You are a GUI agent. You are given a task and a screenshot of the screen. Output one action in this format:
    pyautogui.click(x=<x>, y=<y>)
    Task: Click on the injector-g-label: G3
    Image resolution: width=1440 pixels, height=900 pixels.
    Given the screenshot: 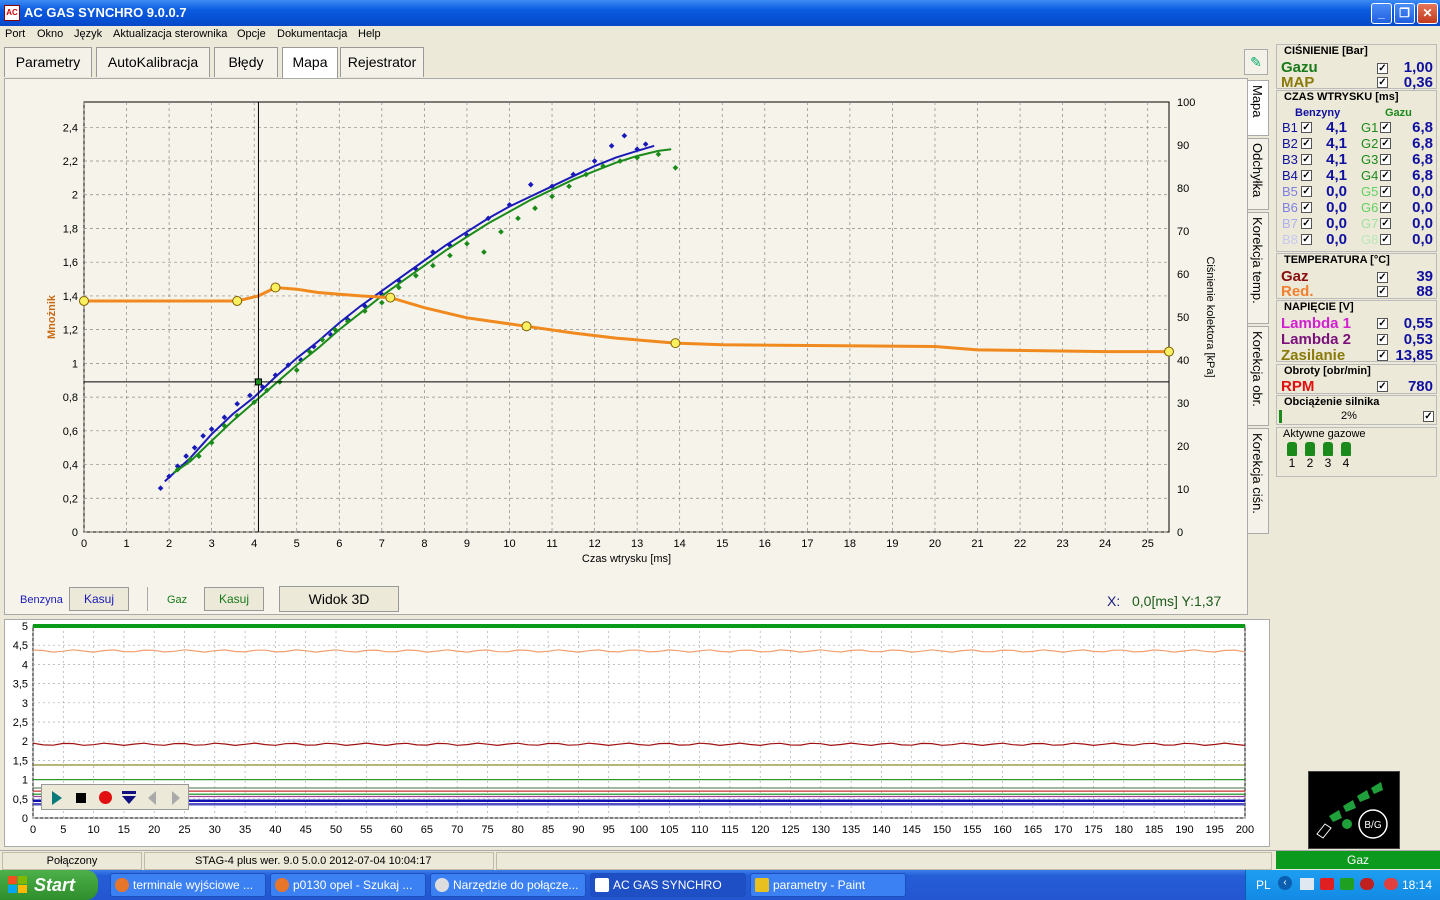 What is the action you would take?
    pyautogui.click(x=1370, y=159)
    